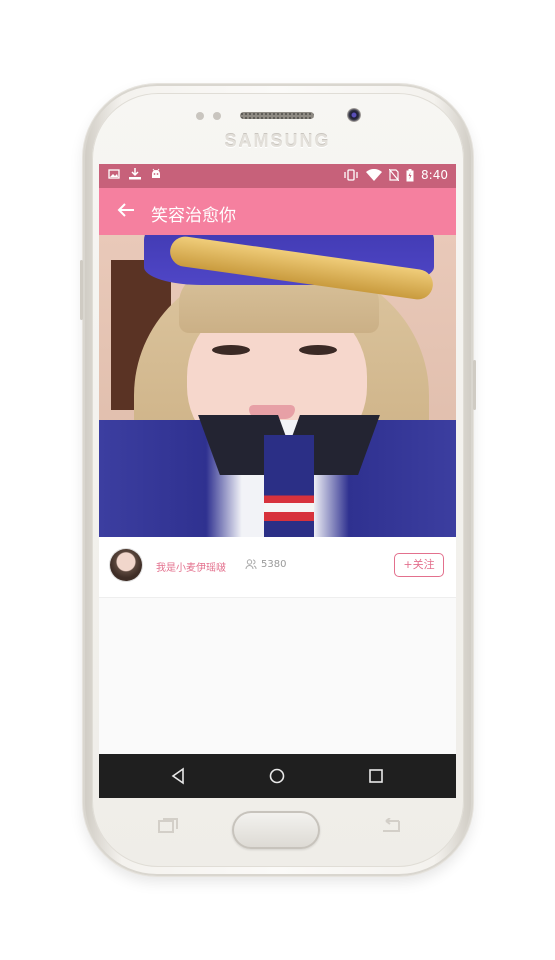 The width and height of the screenshot is (555, 960). What do you see at coordinates (191, 566) in the screenshot?
I see `streamer-name: 我是小麦伊瑶啵` at bounding box center [191, 566].